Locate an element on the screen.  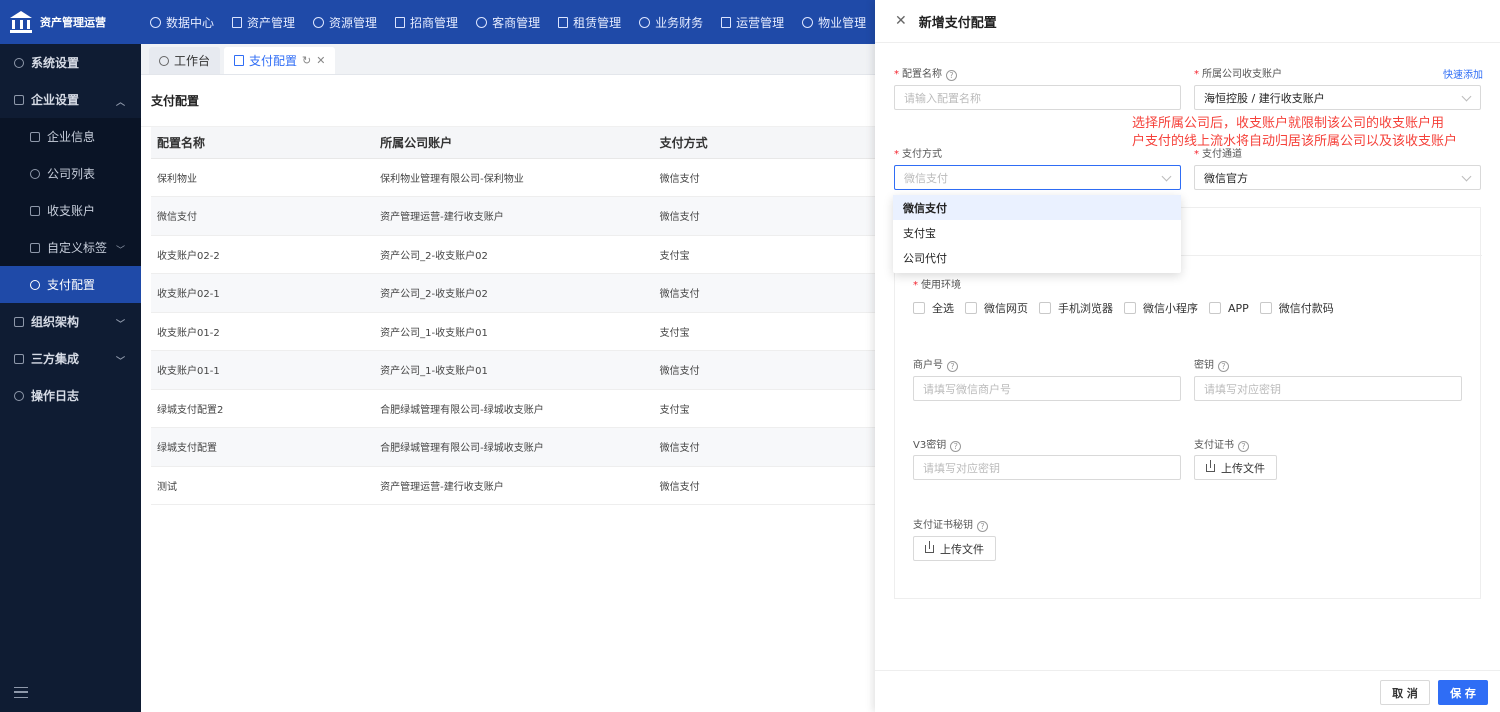
upload-icon is located at coordinates (929, 546).